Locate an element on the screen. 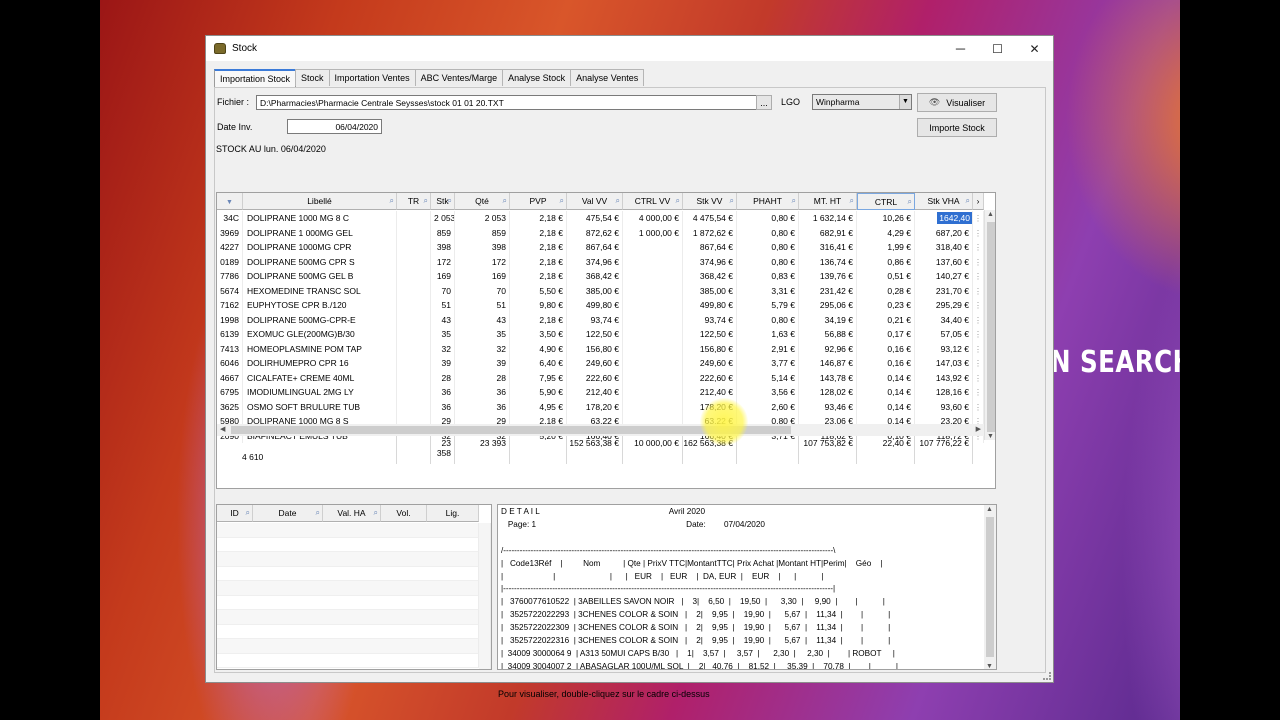 Image resolution: width=1280 pixels, height=720 pixels. grid-cell: 867,64 € is located at coordinates (595, 247).